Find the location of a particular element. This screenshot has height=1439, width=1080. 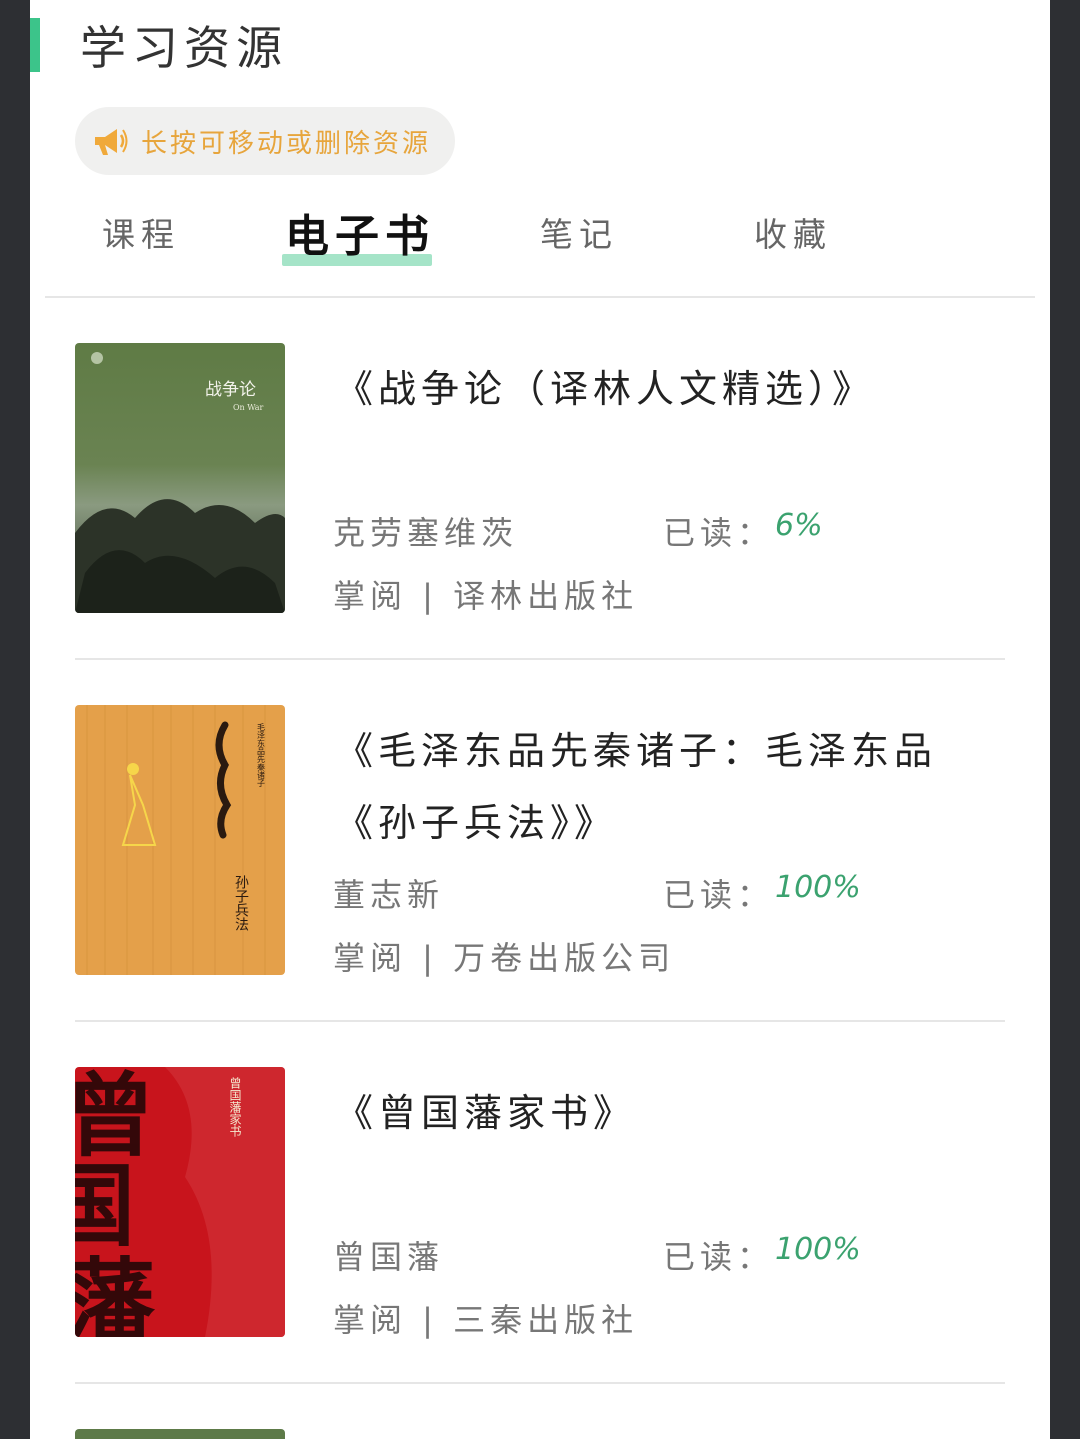

svg-text: 藩 is located at coordinates (115, 1292).